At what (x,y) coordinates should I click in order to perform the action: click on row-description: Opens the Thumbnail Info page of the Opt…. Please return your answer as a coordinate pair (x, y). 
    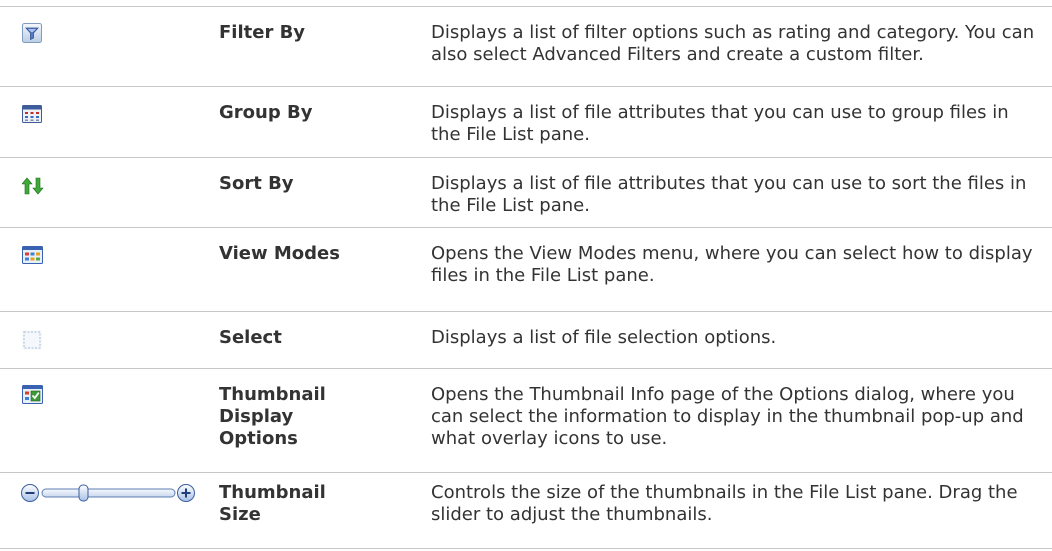
    Looking at the image, I should click on (727, 416).